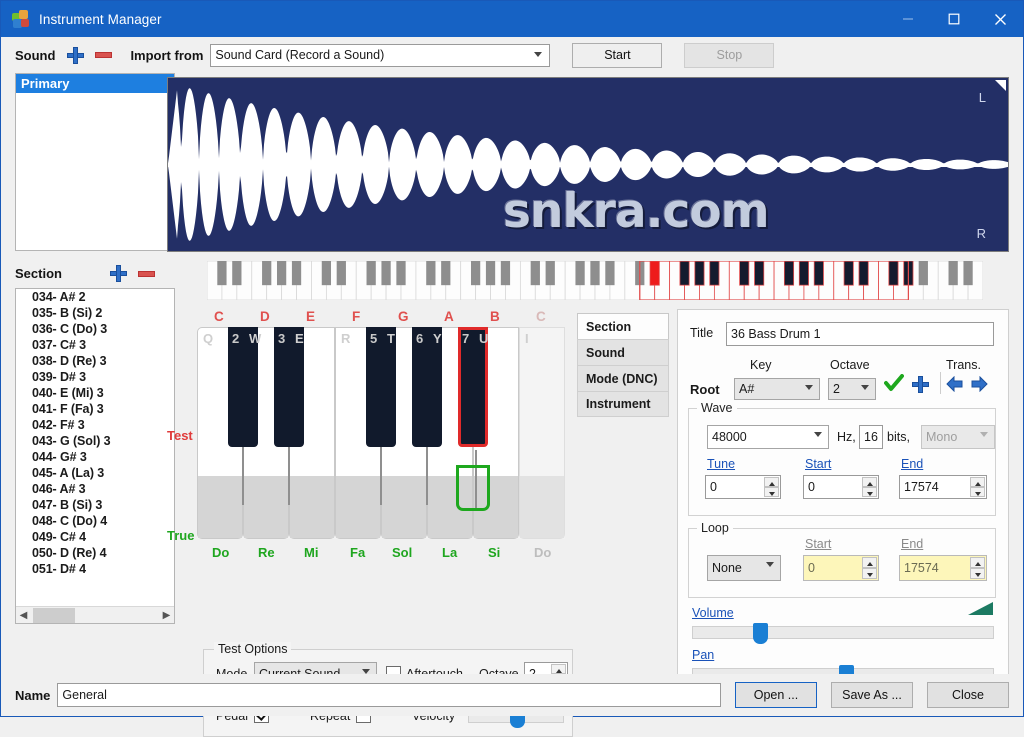  What do you see at coordinates (818, 544) in the screenshot?
I see `loop-start-link: Start` at bounding box center [818, 544].